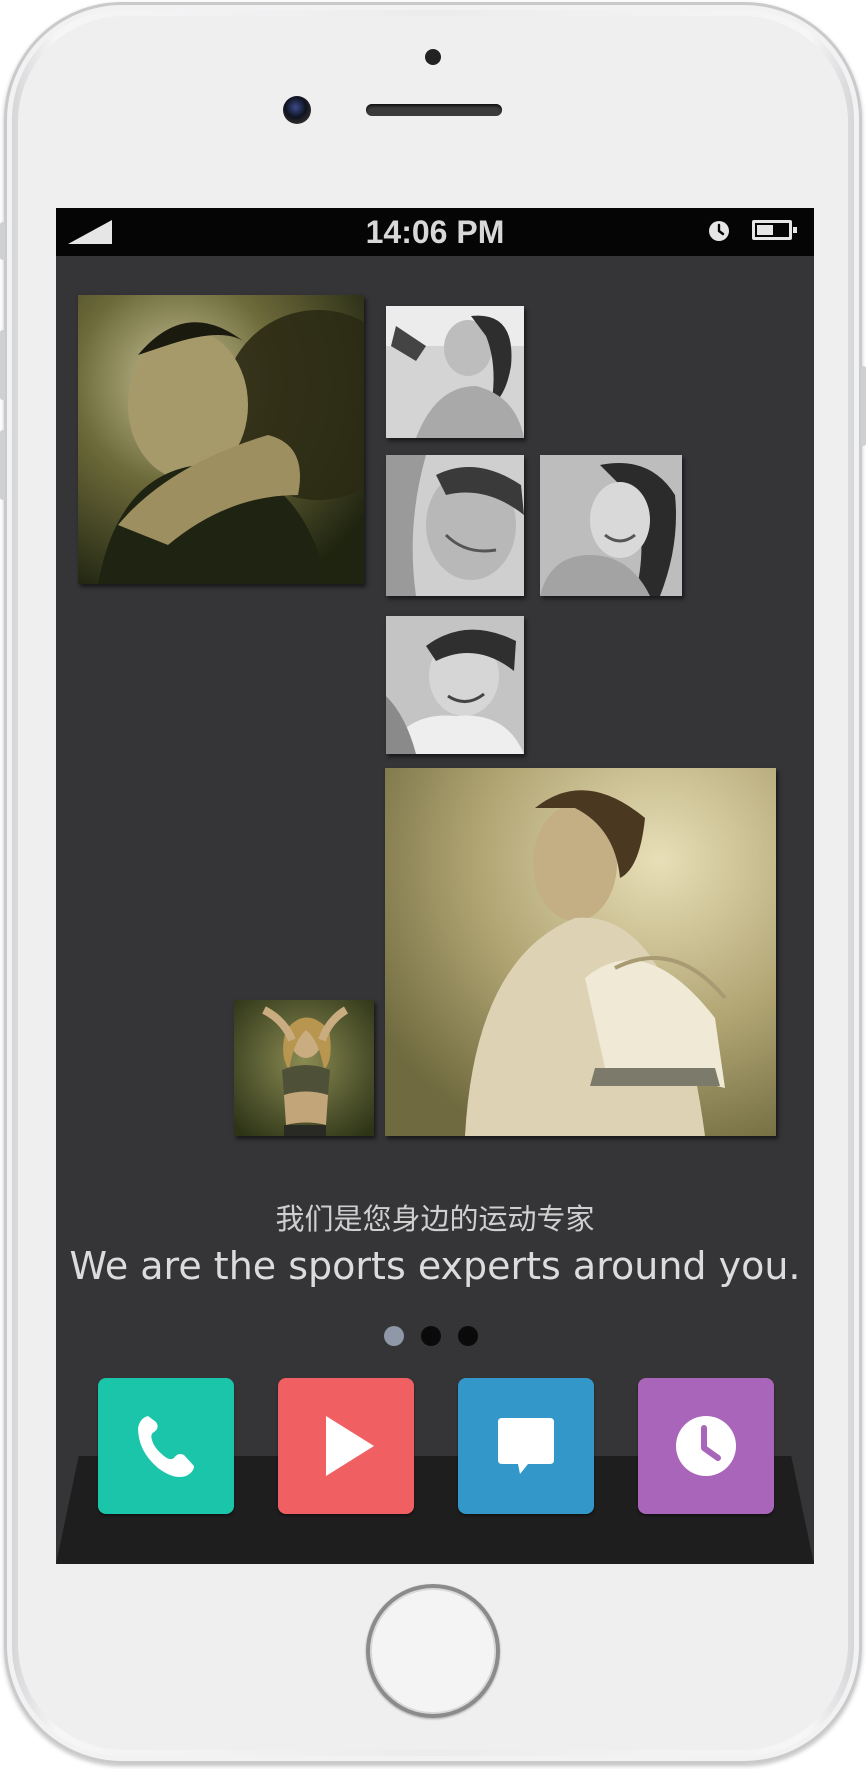  What do you see at coordinates (350, 1446) in the screenshot?
I see `play-icon` at bounding box center [350, 1446].